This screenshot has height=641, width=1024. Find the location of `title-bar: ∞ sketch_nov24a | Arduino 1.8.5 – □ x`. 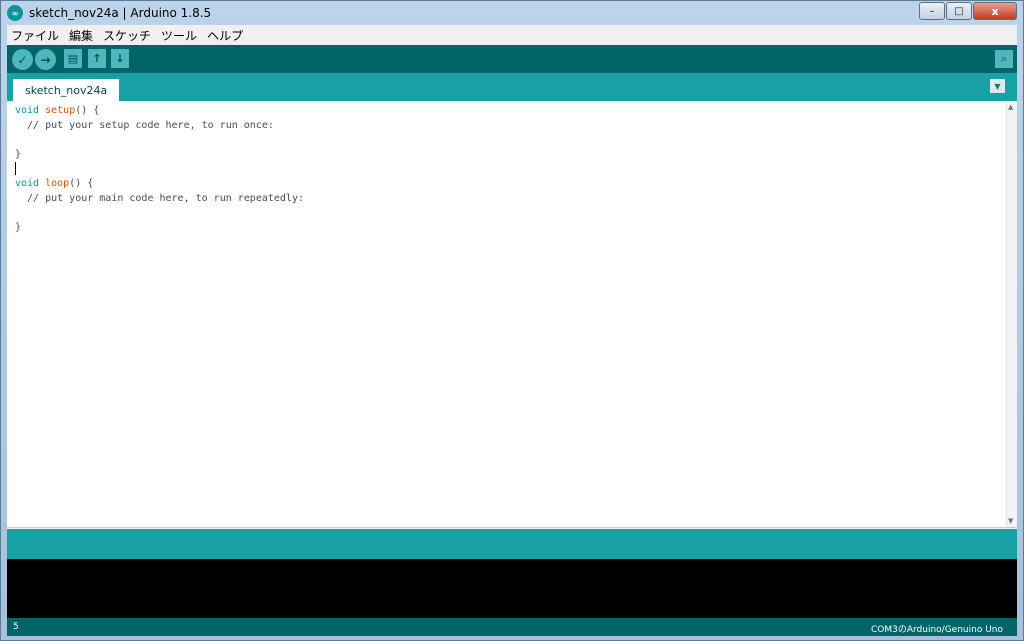

title-bar: ∞ sketch_nov24a | Arduino 1.8.5 – □ x is located at coordinates (512, 13).